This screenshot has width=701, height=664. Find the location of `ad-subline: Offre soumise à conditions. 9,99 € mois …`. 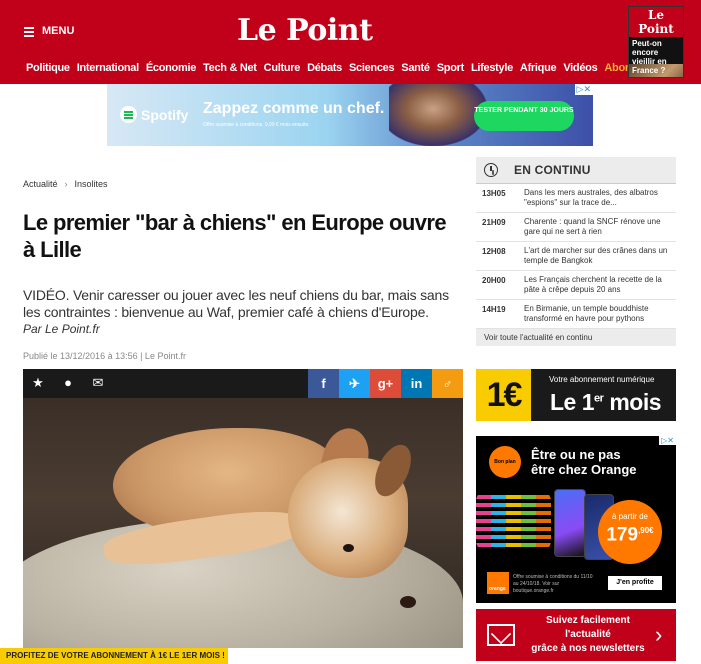

ad-subline: Offre soumise à conditions. 9,99 € mois … is located at coordinates (256, 125).